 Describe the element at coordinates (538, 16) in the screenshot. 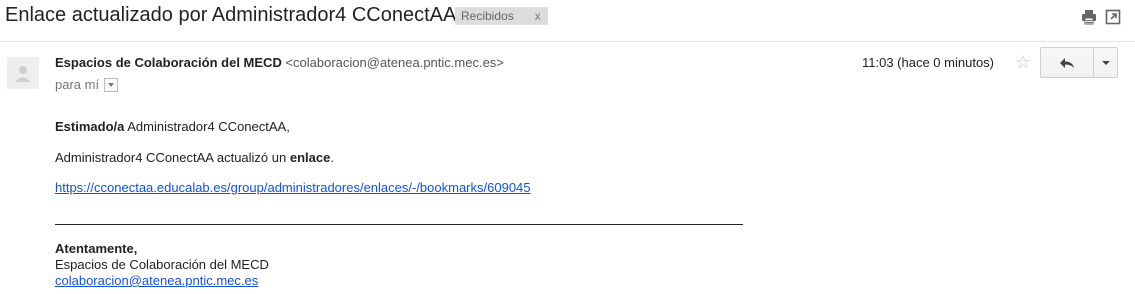

I see `remove-label-button: x` at that location.